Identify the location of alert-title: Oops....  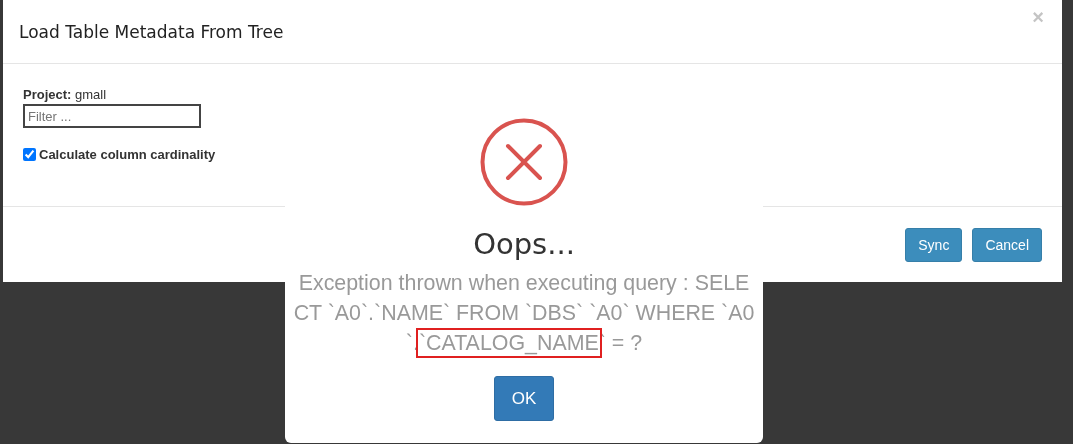
(524, 244).